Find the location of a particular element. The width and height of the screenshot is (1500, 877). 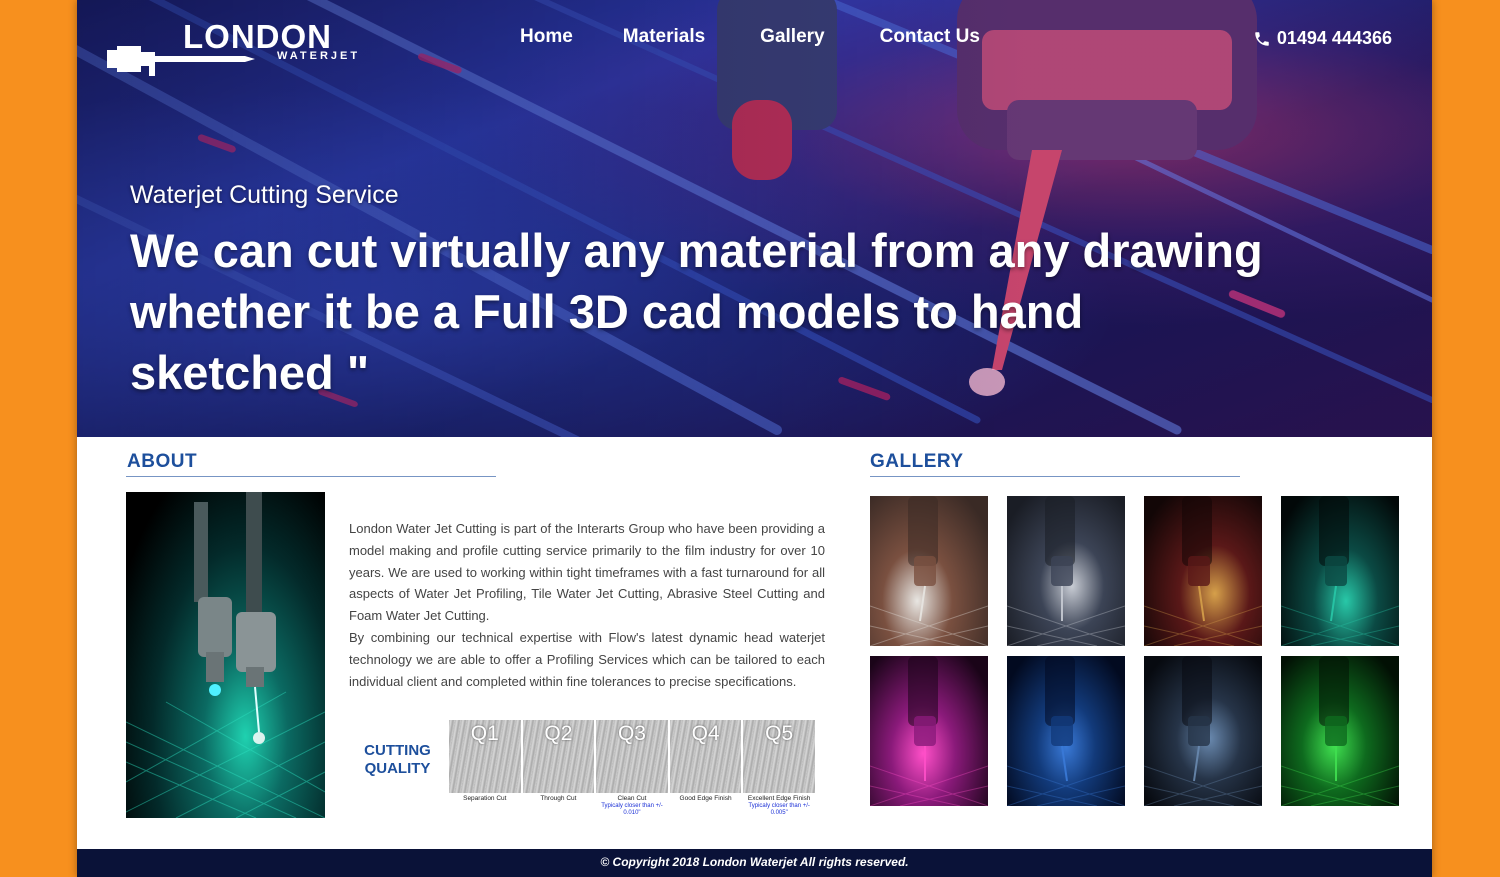

phone-number: 01494 444366 is located at coordinates (1334, 38).